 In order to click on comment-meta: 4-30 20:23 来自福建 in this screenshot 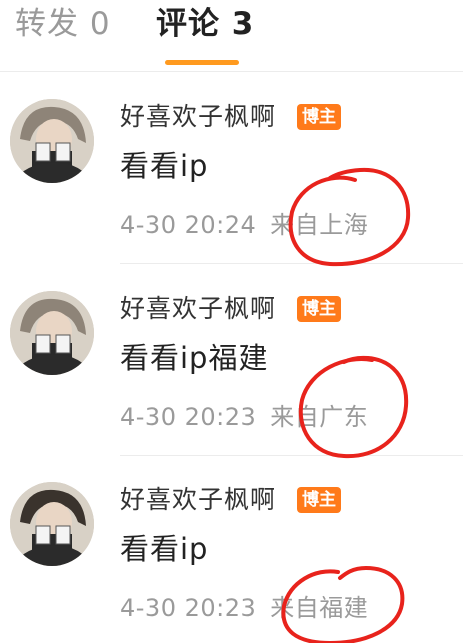, I will do `click(251, 608)`.